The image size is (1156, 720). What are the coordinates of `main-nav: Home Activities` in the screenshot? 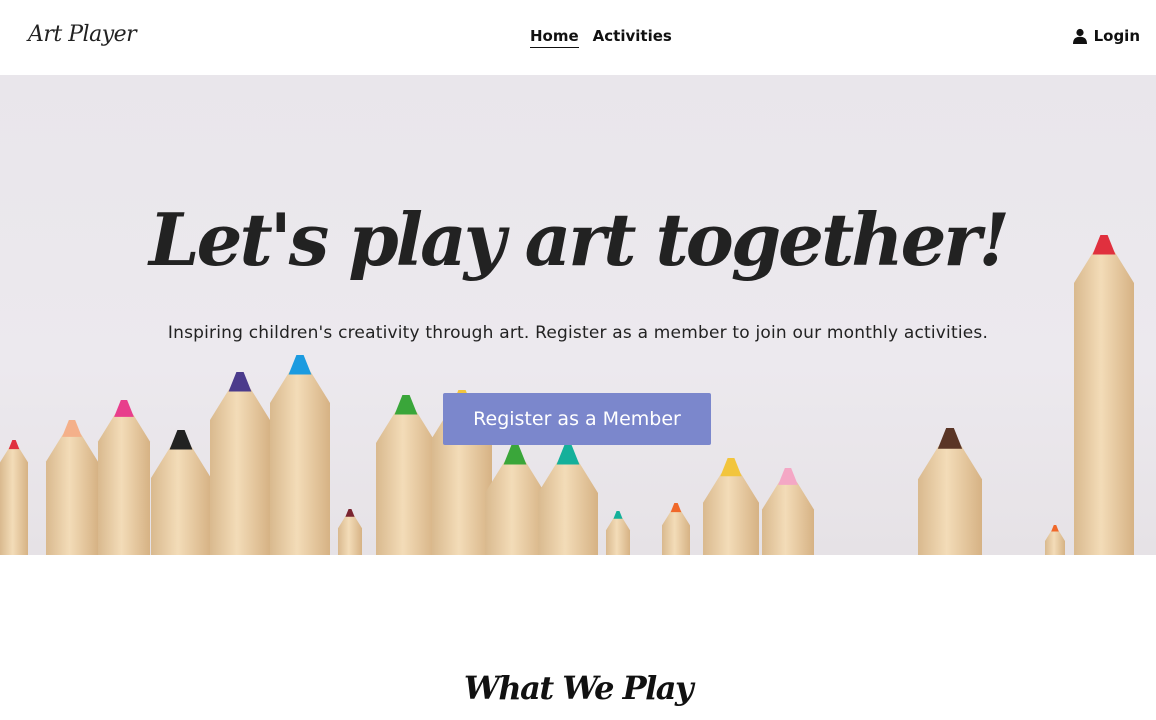 It's located at (601, 37).